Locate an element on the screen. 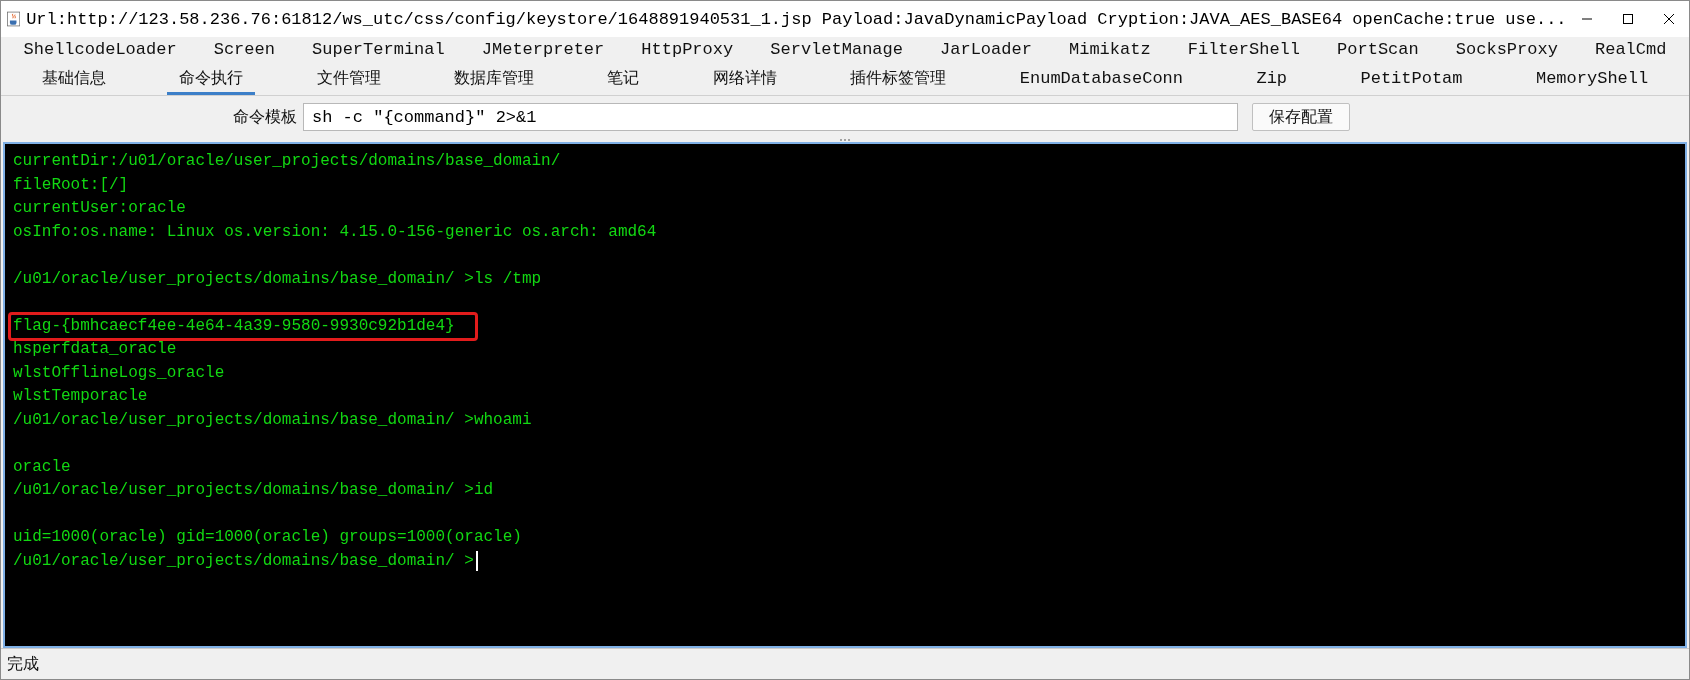 This screenshot has width=1690, height=680. tab: 插件标签管理 is located at coordinates (898, 79).